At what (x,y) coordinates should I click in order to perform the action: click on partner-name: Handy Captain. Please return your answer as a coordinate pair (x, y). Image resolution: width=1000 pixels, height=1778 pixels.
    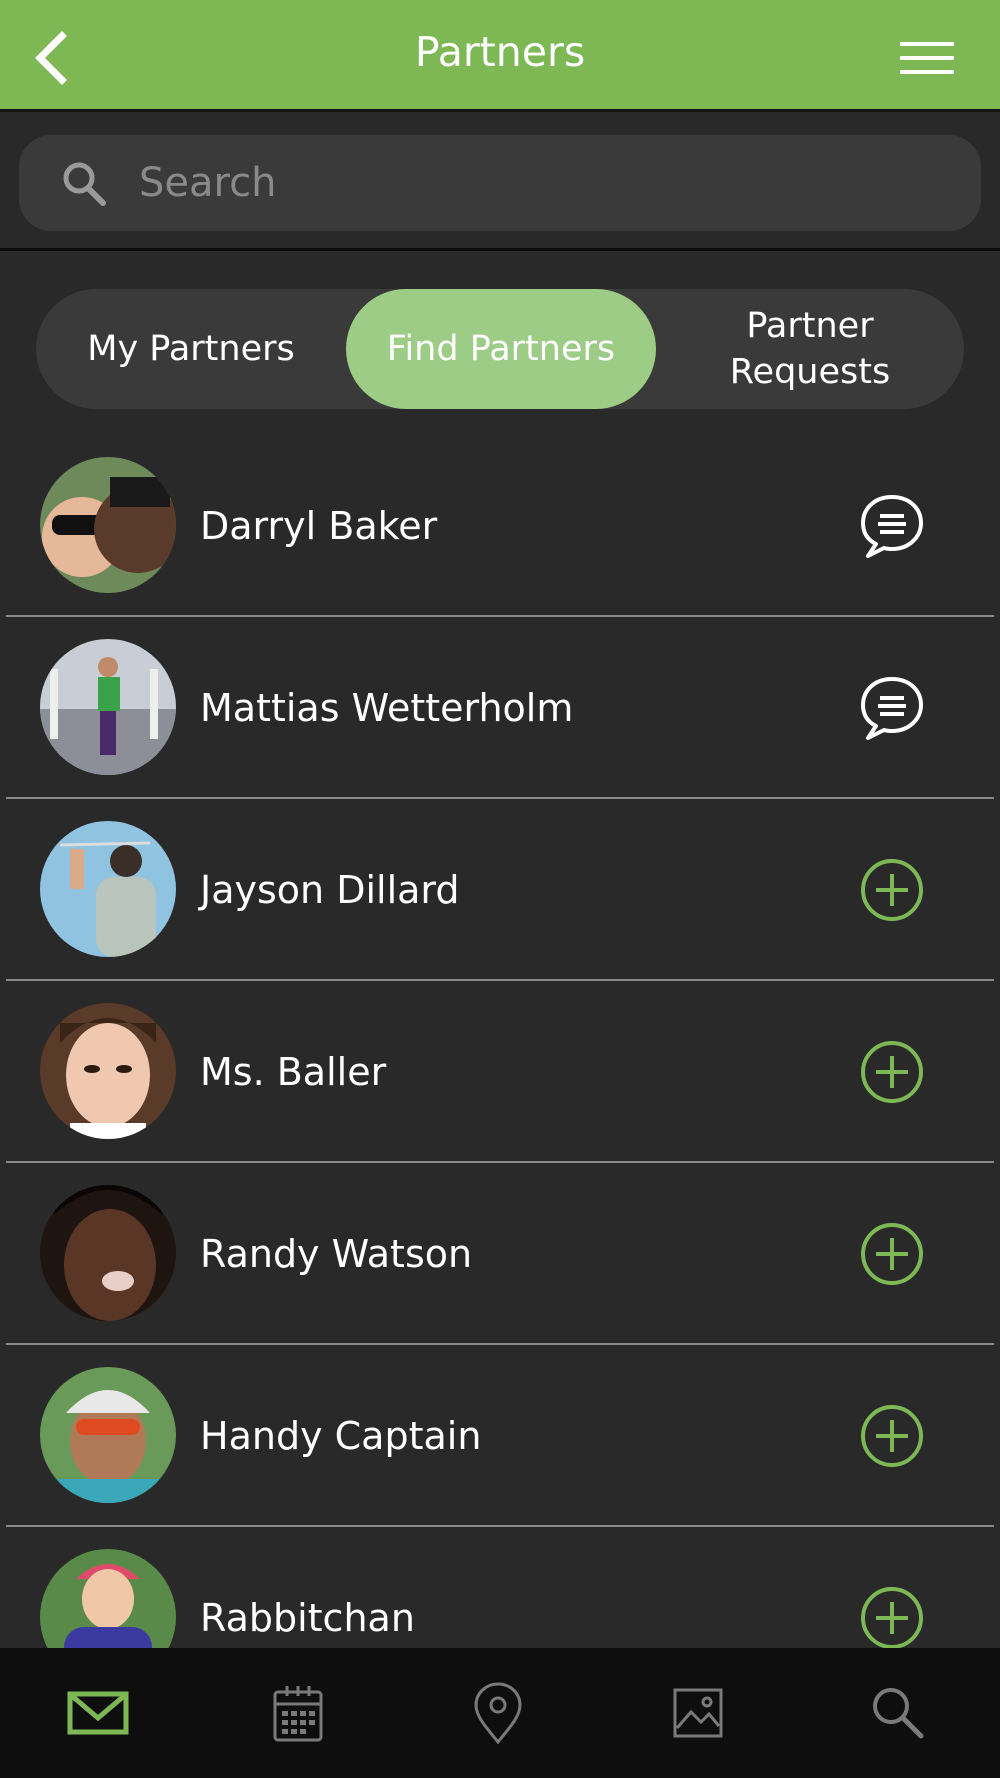
    Looking at the image, I should click on (341, 1436).